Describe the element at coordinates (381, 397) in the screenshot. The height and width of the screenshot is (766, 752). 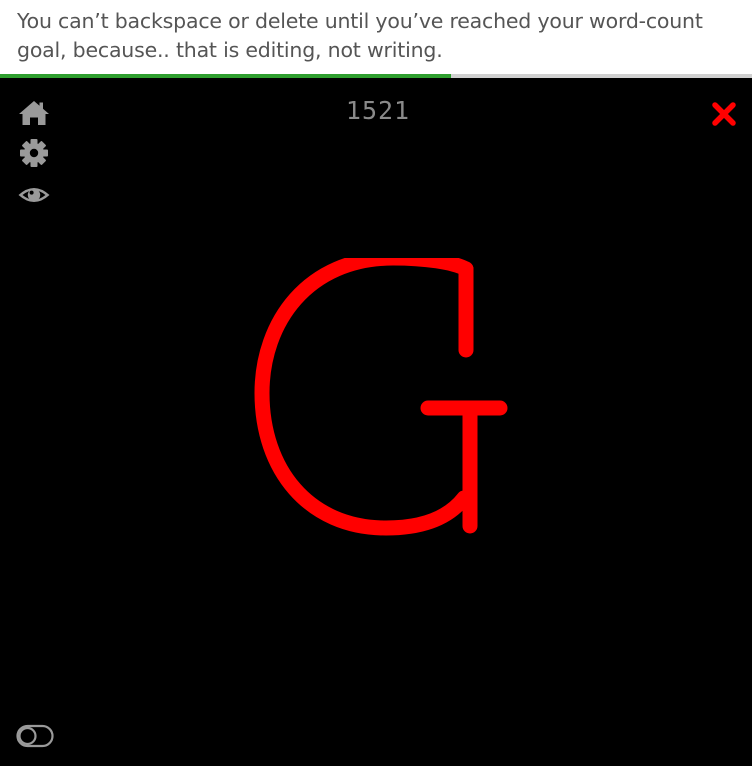
I see `letter-glyph` at that location.